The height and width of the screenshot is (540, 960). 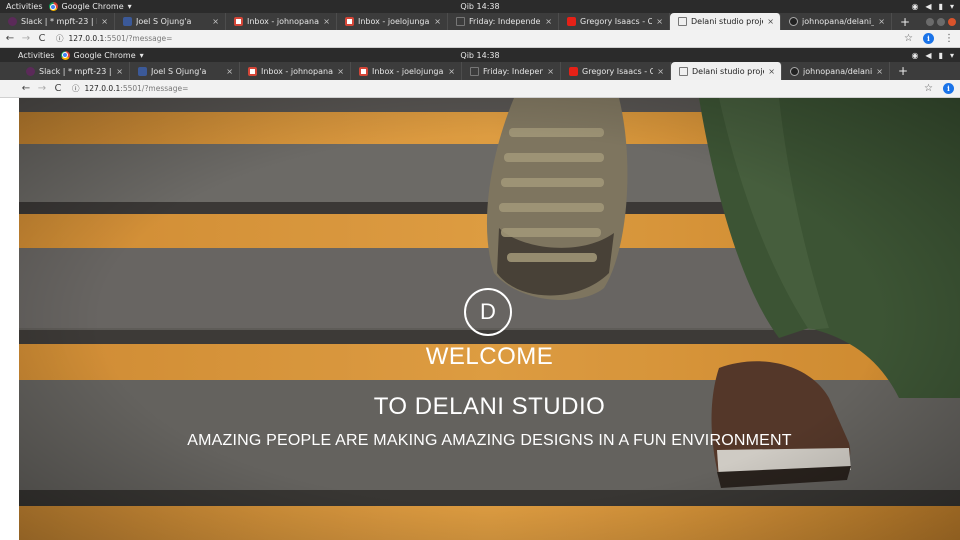 What do you see at coordinates (86, 38) in the screenshot?
I see `url-host: 127.0.0.1` at bounding box center [86, 38].